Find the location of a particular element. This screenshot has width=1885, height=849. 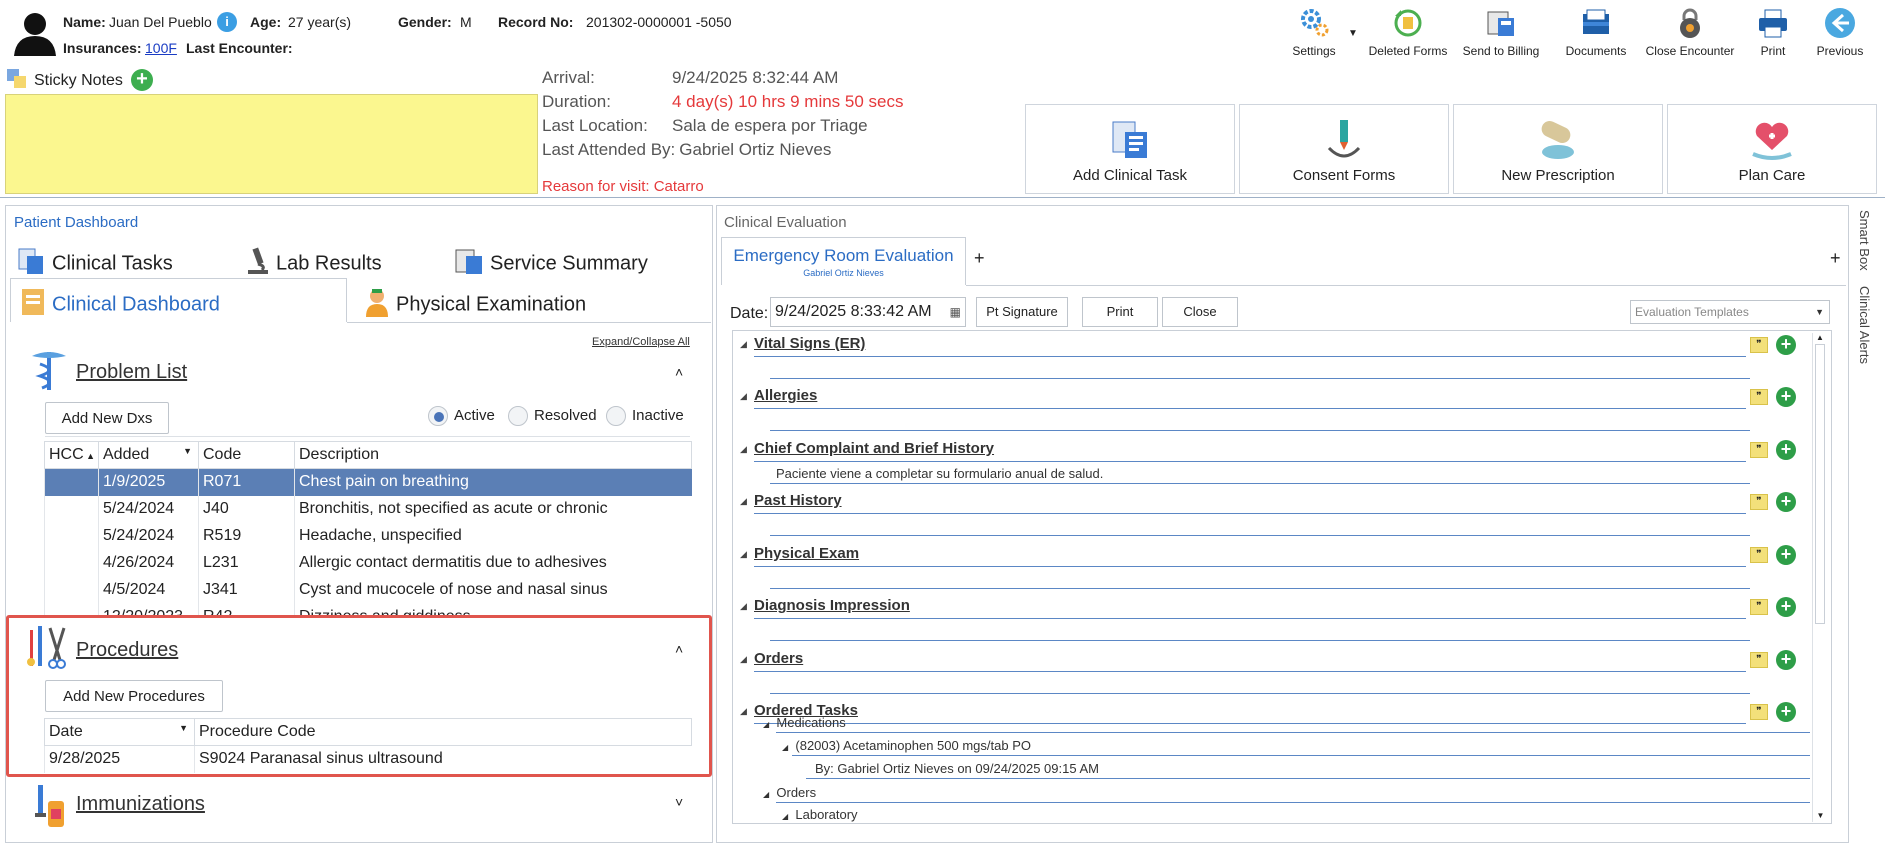

procedures-title: Procedures is located at coordinates (127, 650).